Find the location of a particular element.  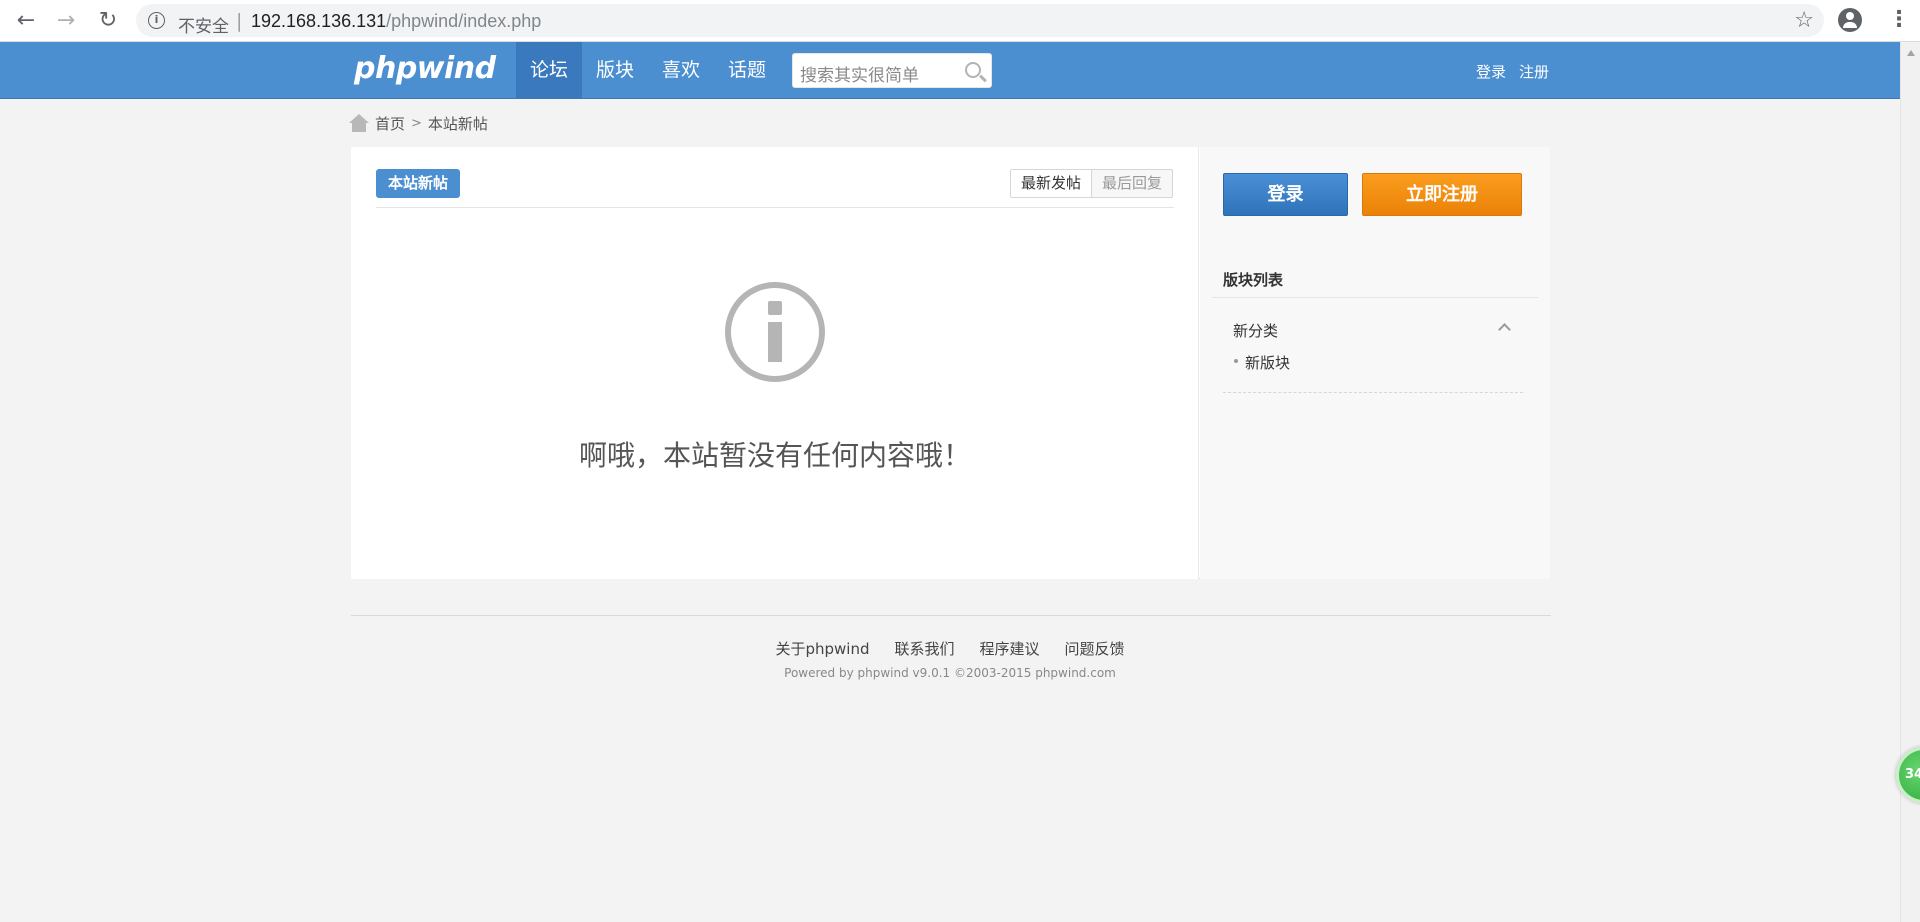

bullet-icon is located at coordinates (1236, 361).